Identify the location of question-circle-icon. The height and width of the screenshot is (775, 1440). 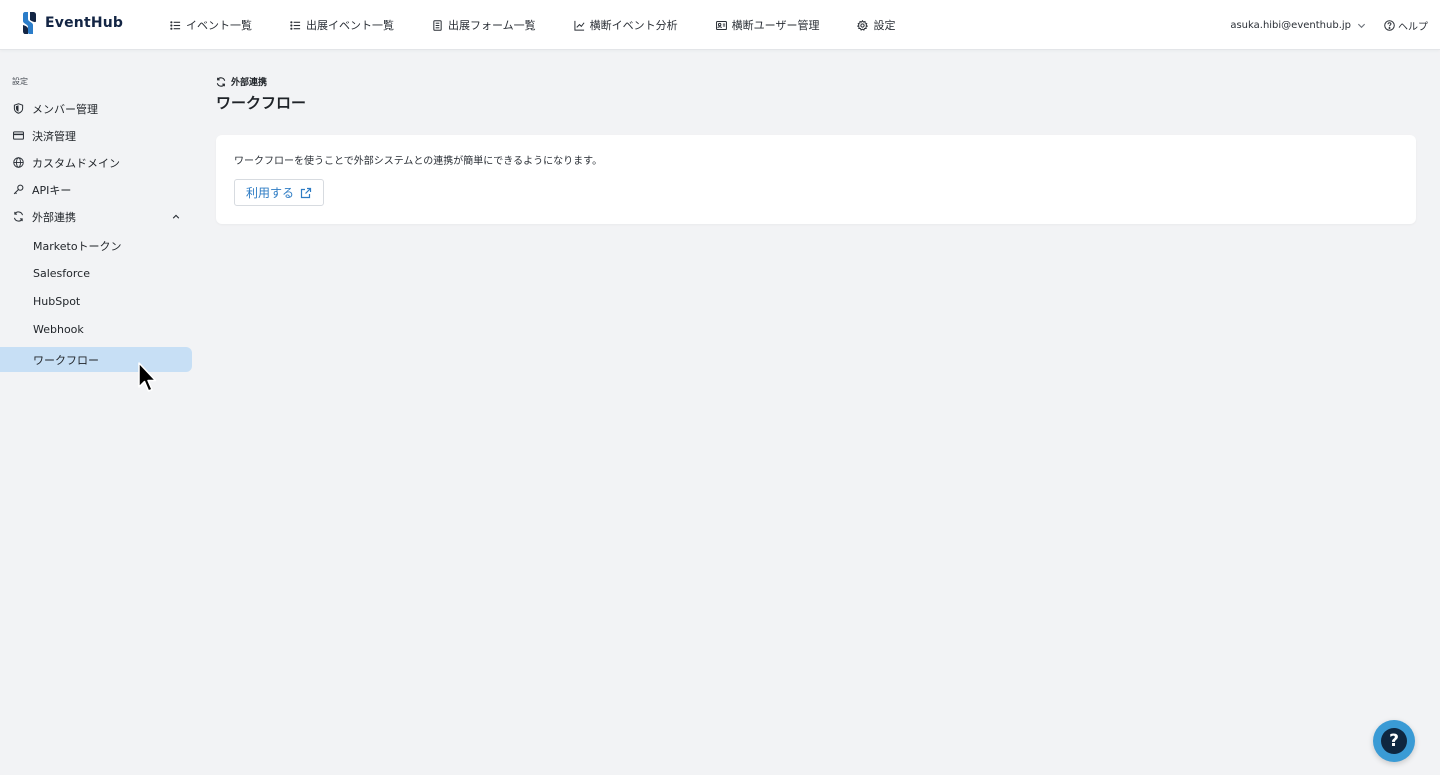
(1389, 25).